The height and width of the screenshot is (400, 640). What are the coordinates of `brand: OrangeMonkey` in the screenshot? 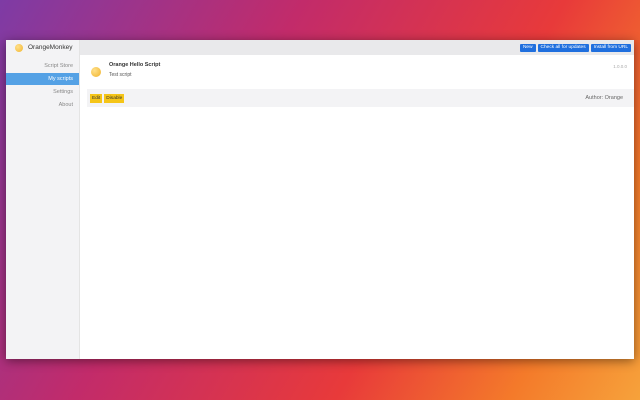 It's located at (42, 47).